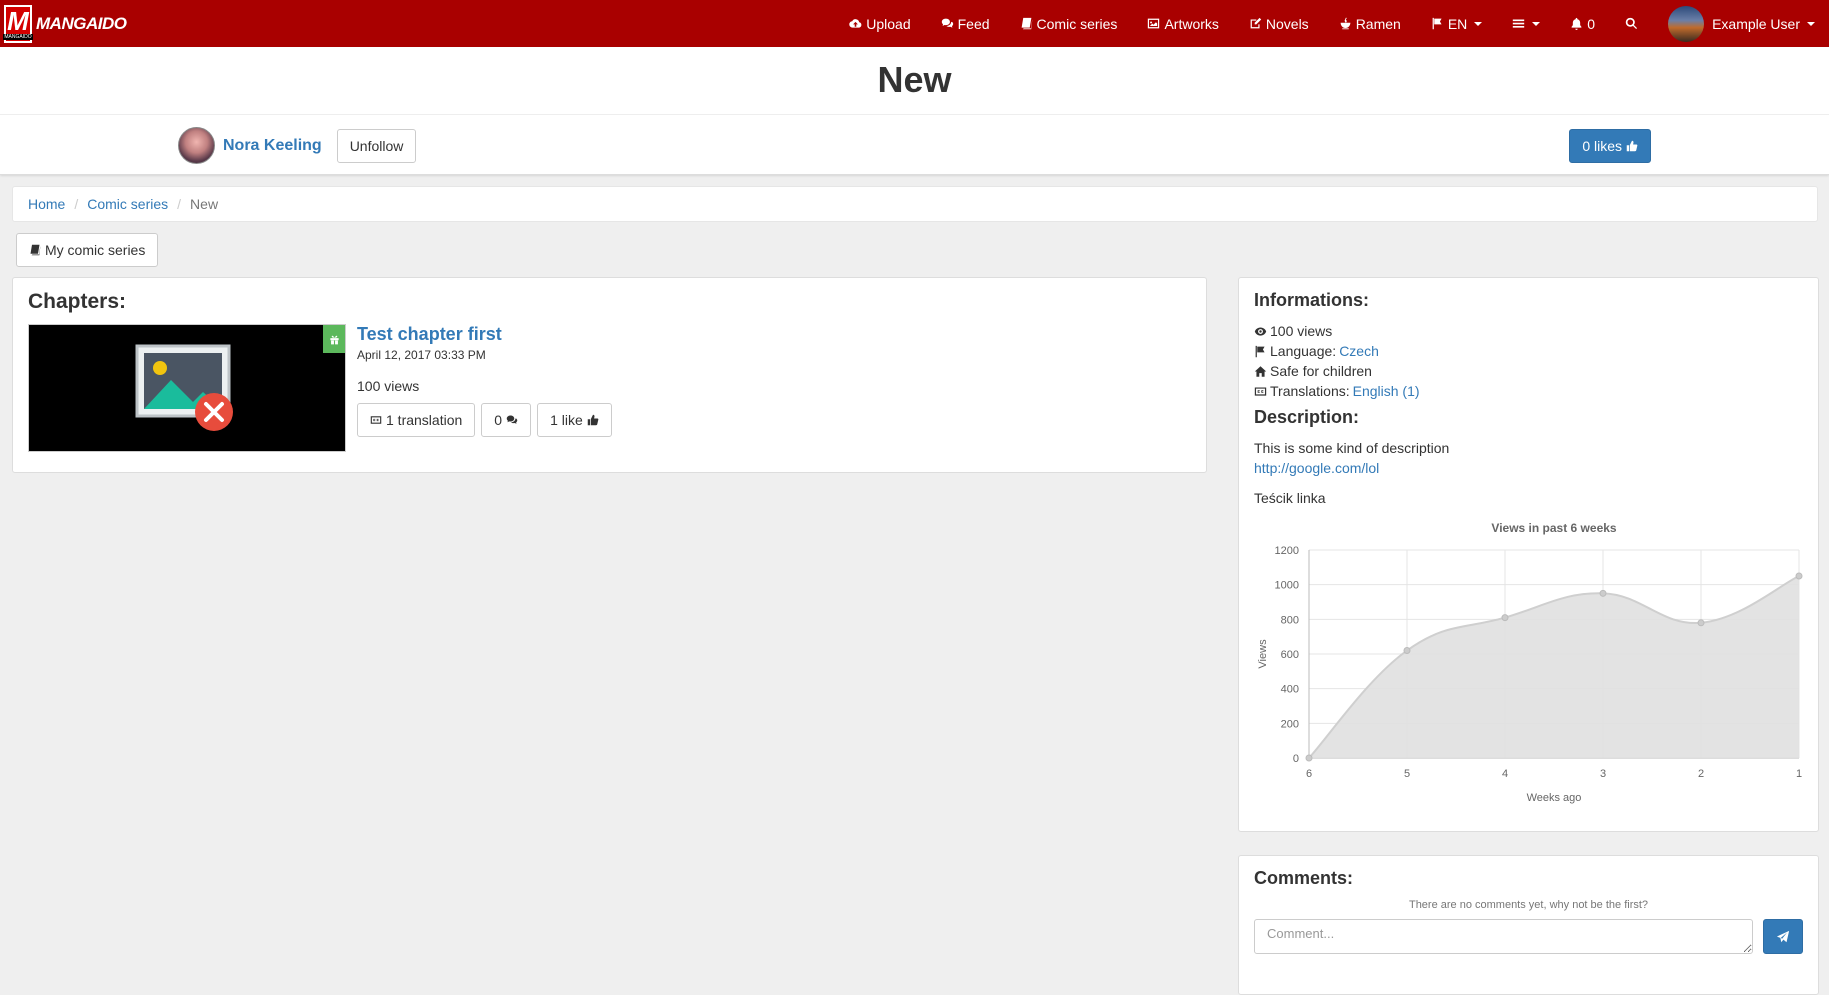 This screenshot has width=1829, height=995. Describe the element at coordinates (1287, 551) in the screenshot. I see `y-tick-label: 1200` at that location.